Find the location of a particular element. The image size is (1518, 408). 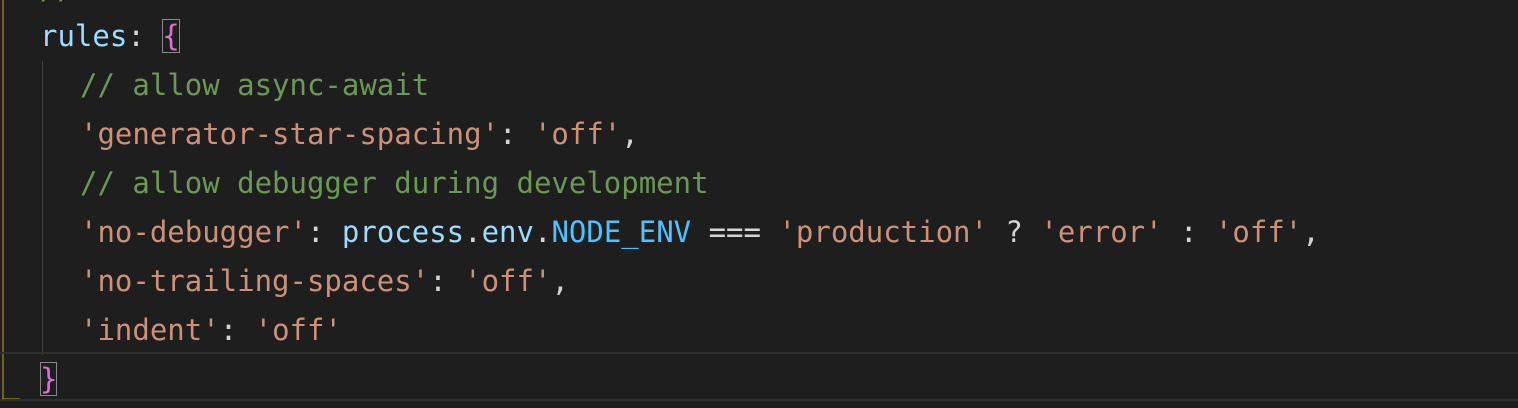

code-line-2: // allow async-await is located at coordinates (759, 85).